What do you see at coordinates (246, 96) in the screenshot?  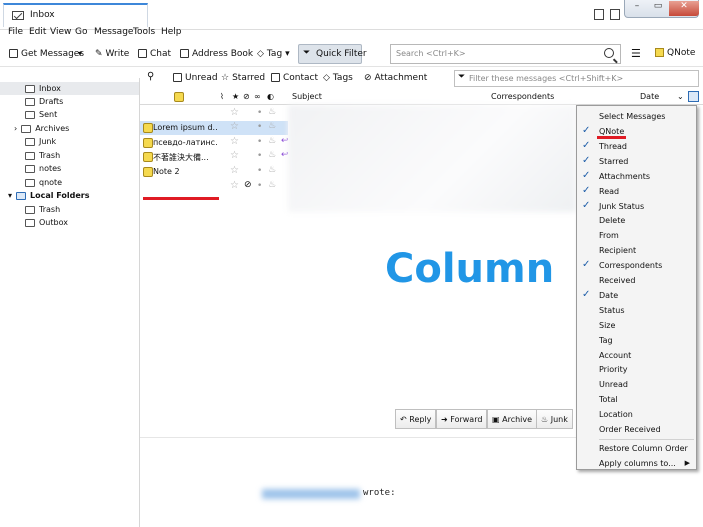 I see `attachment-column-icon: ⊘` at bounding box center [246, 96].